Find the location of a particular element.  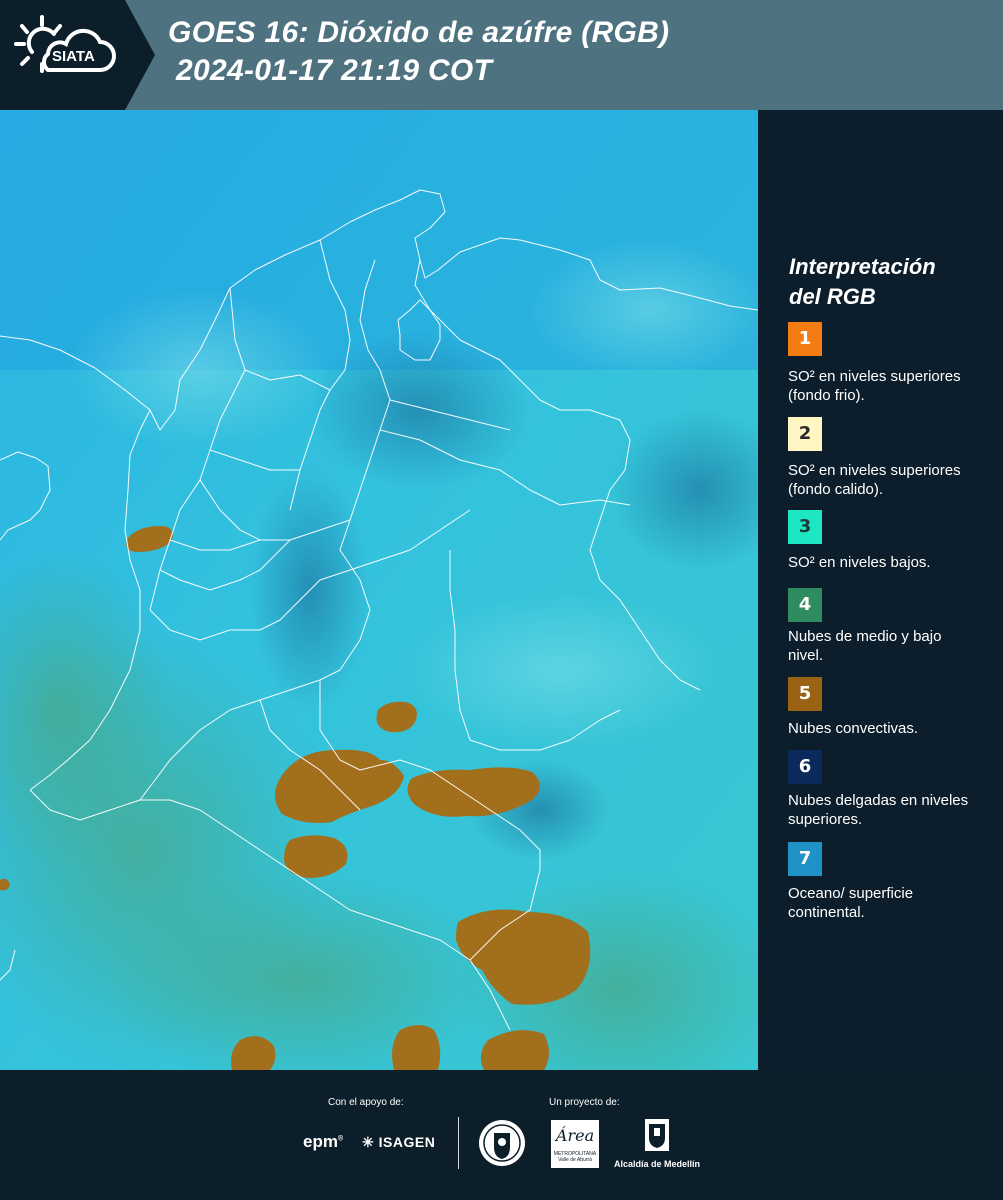

legend-swatch-1: 1 is located at coordinates (805, 339).